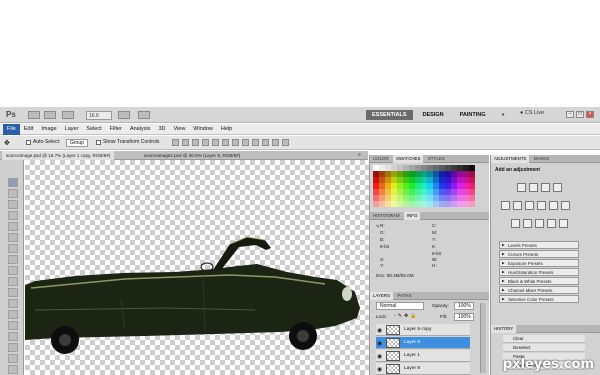  What do you see at coordinates (50, 115) in the screenshot?
I see `minibridge-button` at bounding box center [50, 115].